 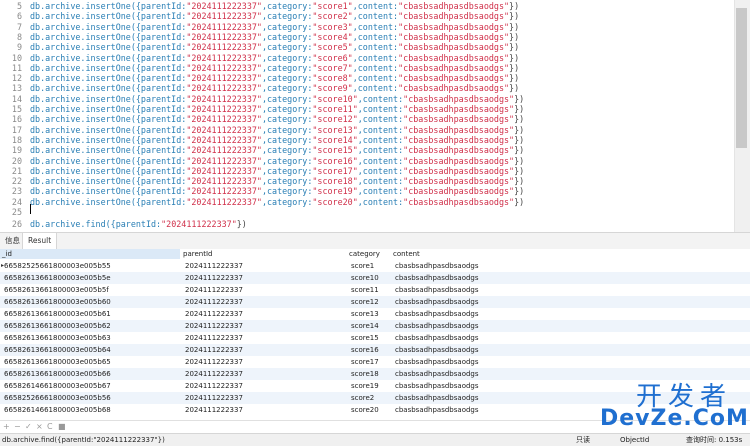 What do you see at coordinates (368, 350) in the screenshot?
I see `cell-category: score16` at bounding box center [368, 350].